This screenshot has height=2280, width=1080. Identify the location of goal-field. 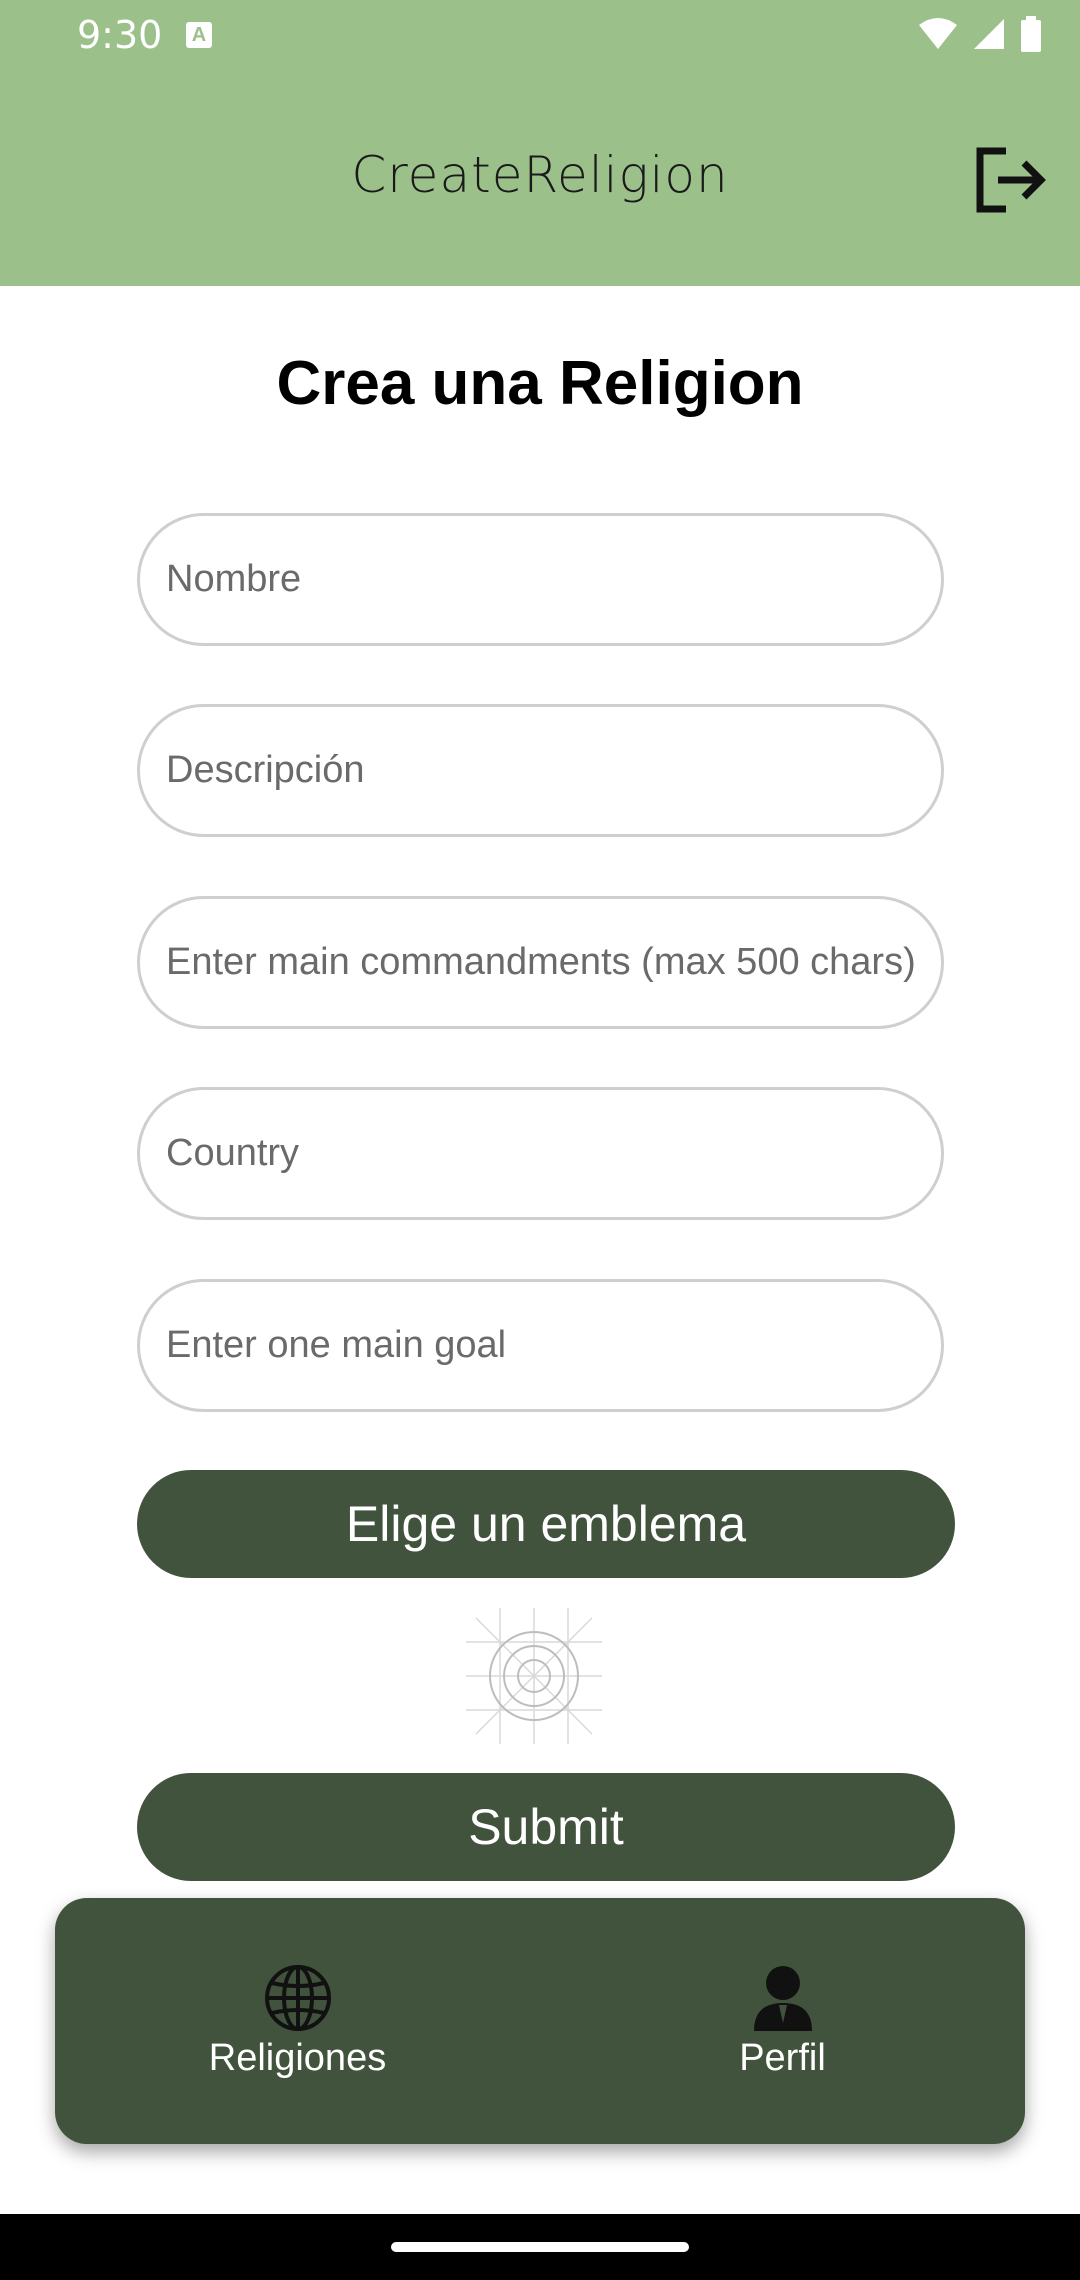
(540, 1345).